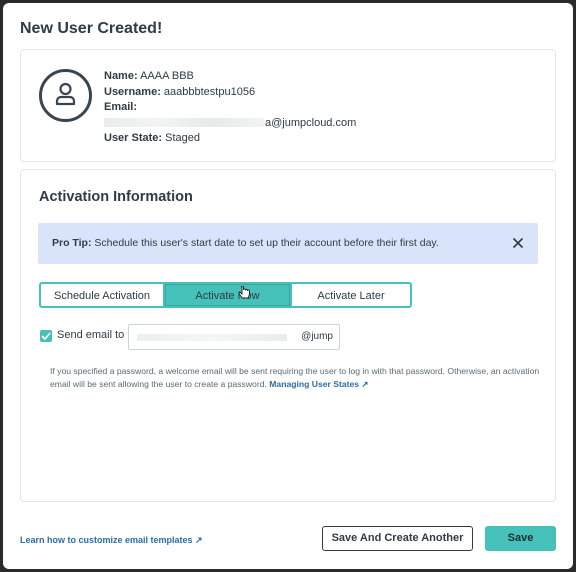 The height and width of the screenshot is (572, 576). I want to click on avatar, so click(65, 95).